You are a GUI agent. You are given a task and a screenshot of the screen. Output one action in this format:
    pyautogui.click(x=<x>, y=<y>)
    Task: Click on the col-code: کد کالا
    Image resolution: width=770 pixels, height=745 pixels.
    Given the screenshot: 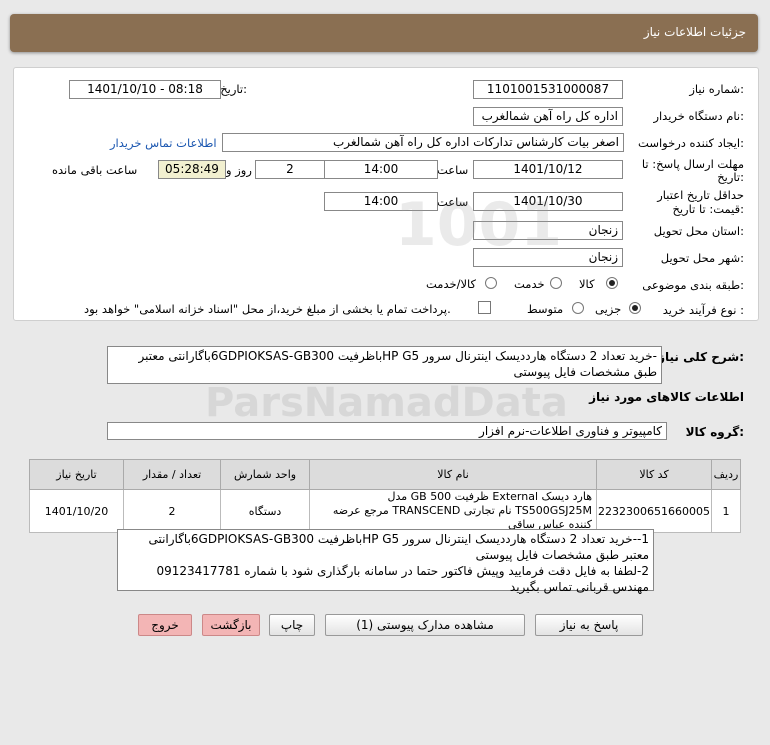 What is the action you would take?
    pyautogui.click(x=654, y=474)
    